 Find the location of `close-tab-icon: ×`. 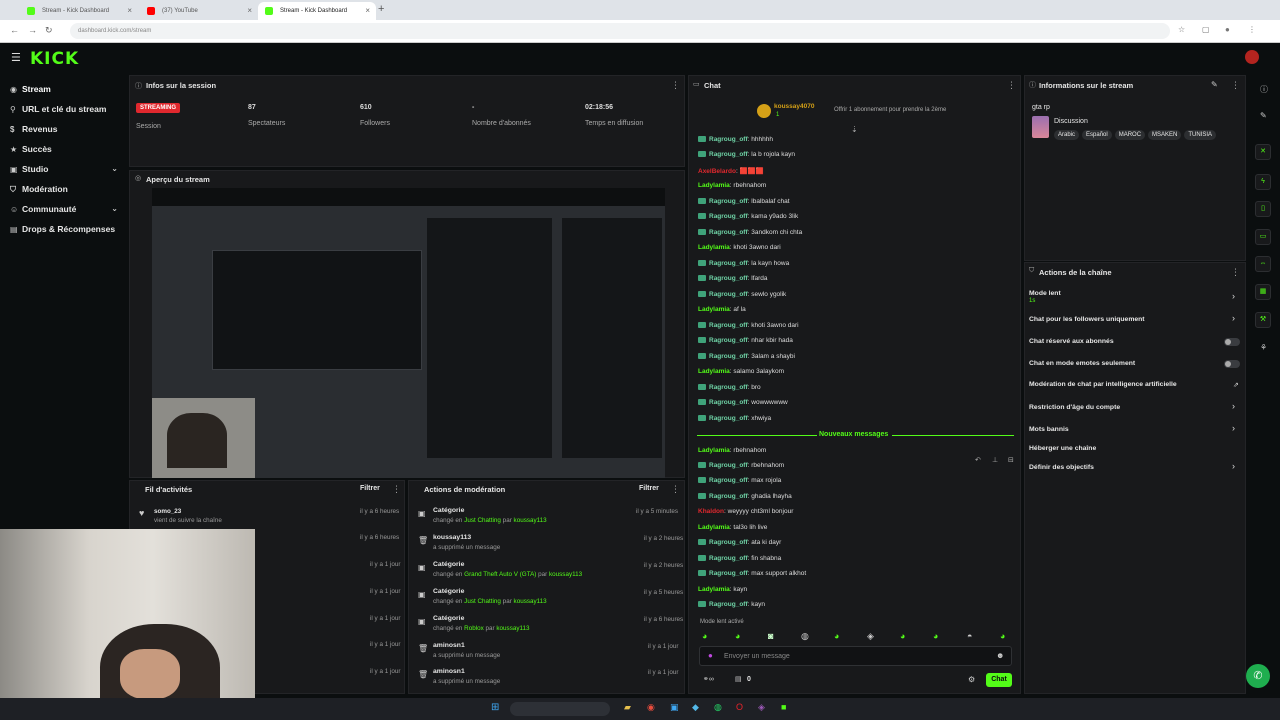

close-tab-icon: × is located at coordinates (367, 11).